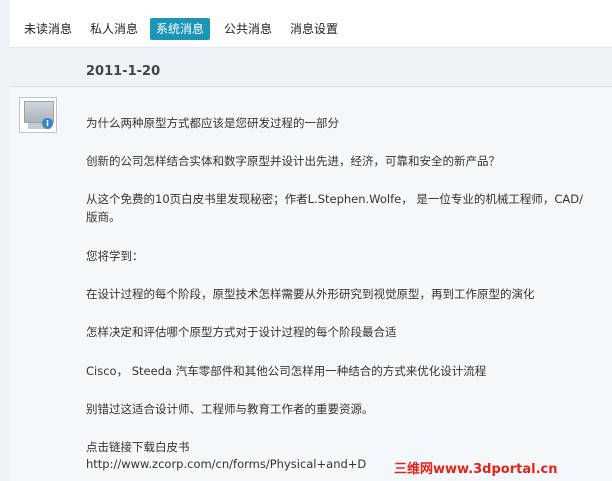  I want to click on info-icon: i, so click(47, 123).